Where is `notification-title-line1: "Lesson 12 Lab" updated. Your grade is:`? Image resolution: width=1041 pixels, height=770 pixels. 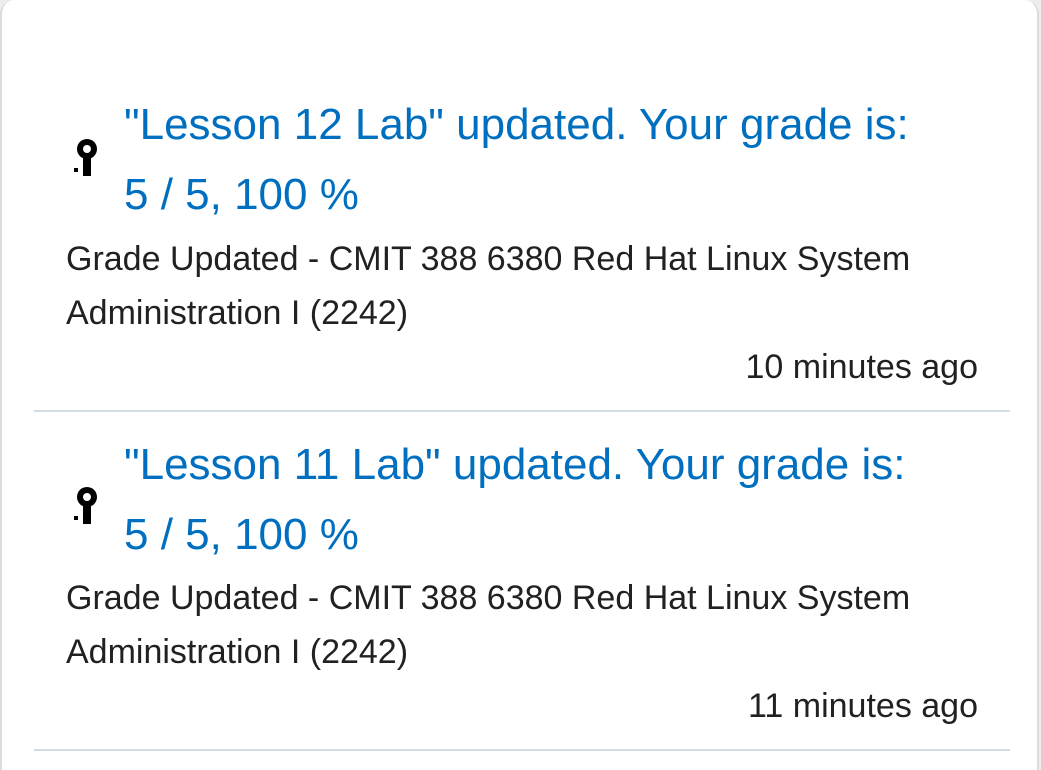
notification-title-line1: "Lesson 12 Lab" updated. Your grade is: is located at coordinates (516, 124).